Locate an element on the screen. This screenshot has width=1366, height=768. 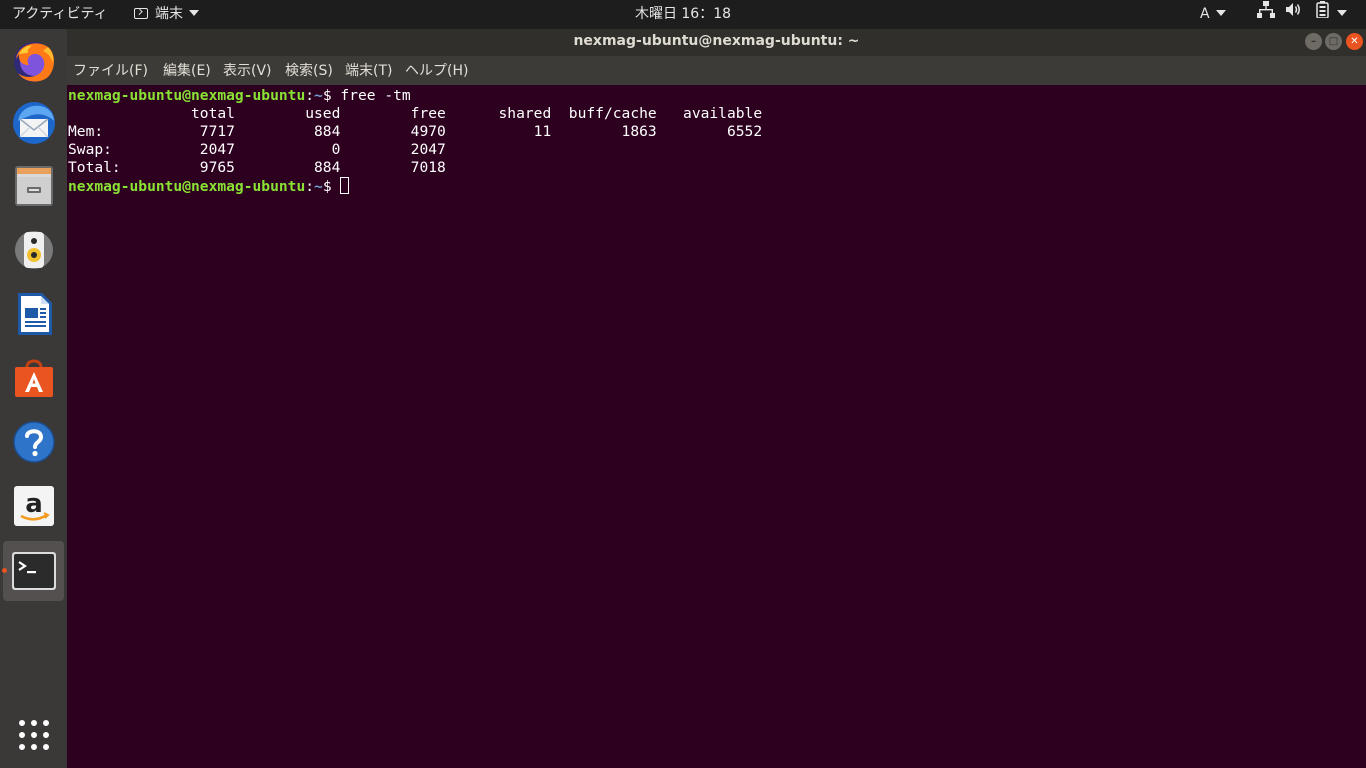
close-icon: ✕ is located at coordinates (1354, 41).